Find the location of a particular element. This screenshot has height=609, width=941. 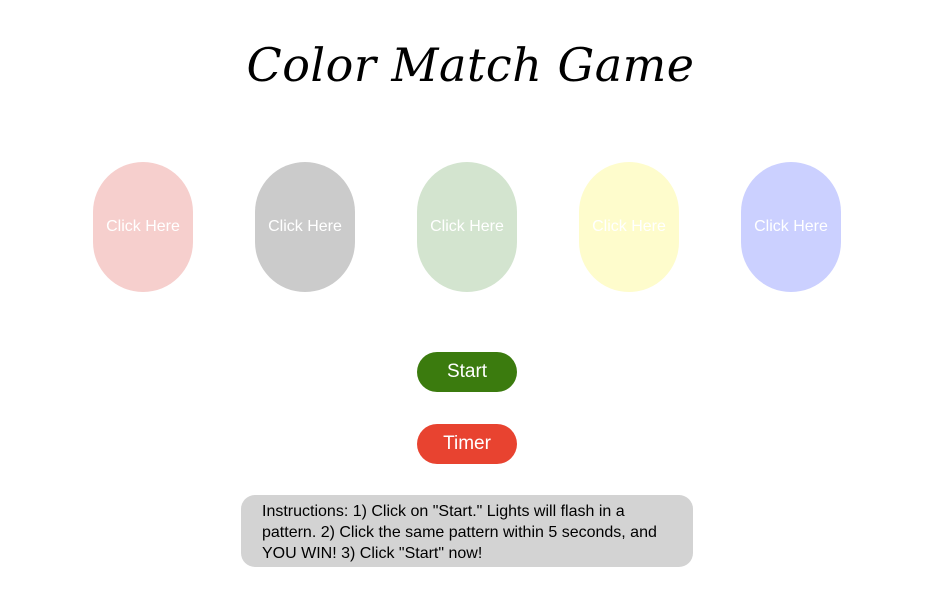

light-blue: Click Here is located at coordinates (791, 227).